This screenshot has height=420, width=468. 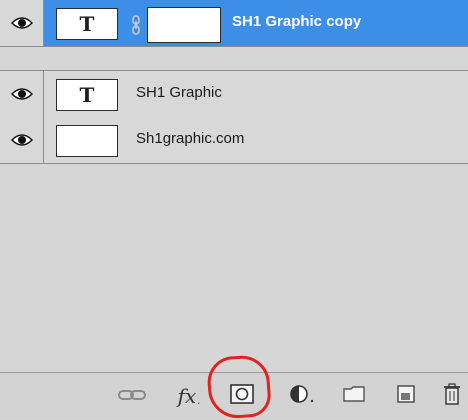 I want to click on new-layer-icon, so click(x=406, y=396).